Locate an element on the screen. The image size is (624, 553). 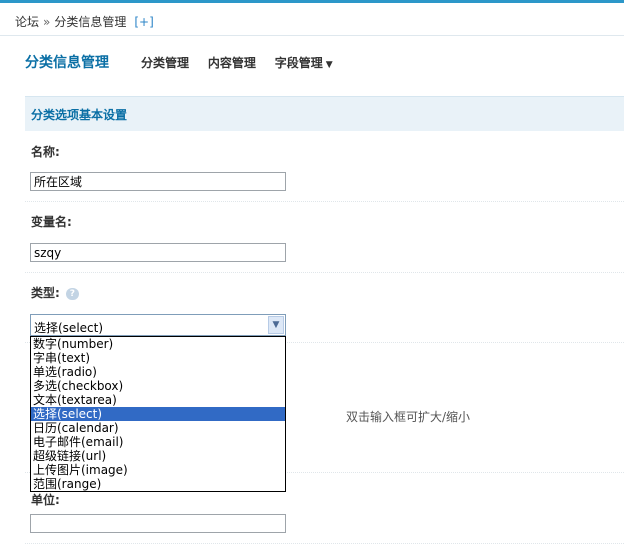
page-header: 分类信息管理 分类管理 内容管理 字段管理 ▼ is located at coordinates (312, 62).